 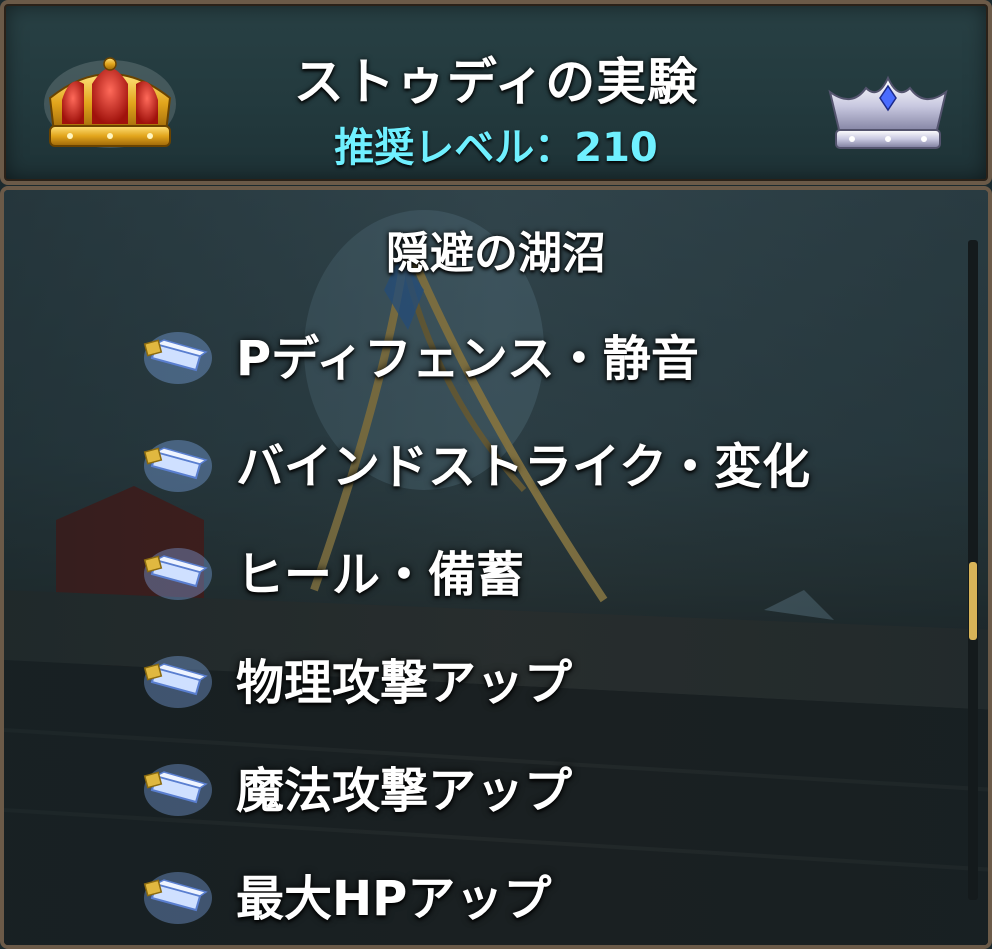 I want to click on list-item: ヒール・備蓄, so click(x=540, y=570).